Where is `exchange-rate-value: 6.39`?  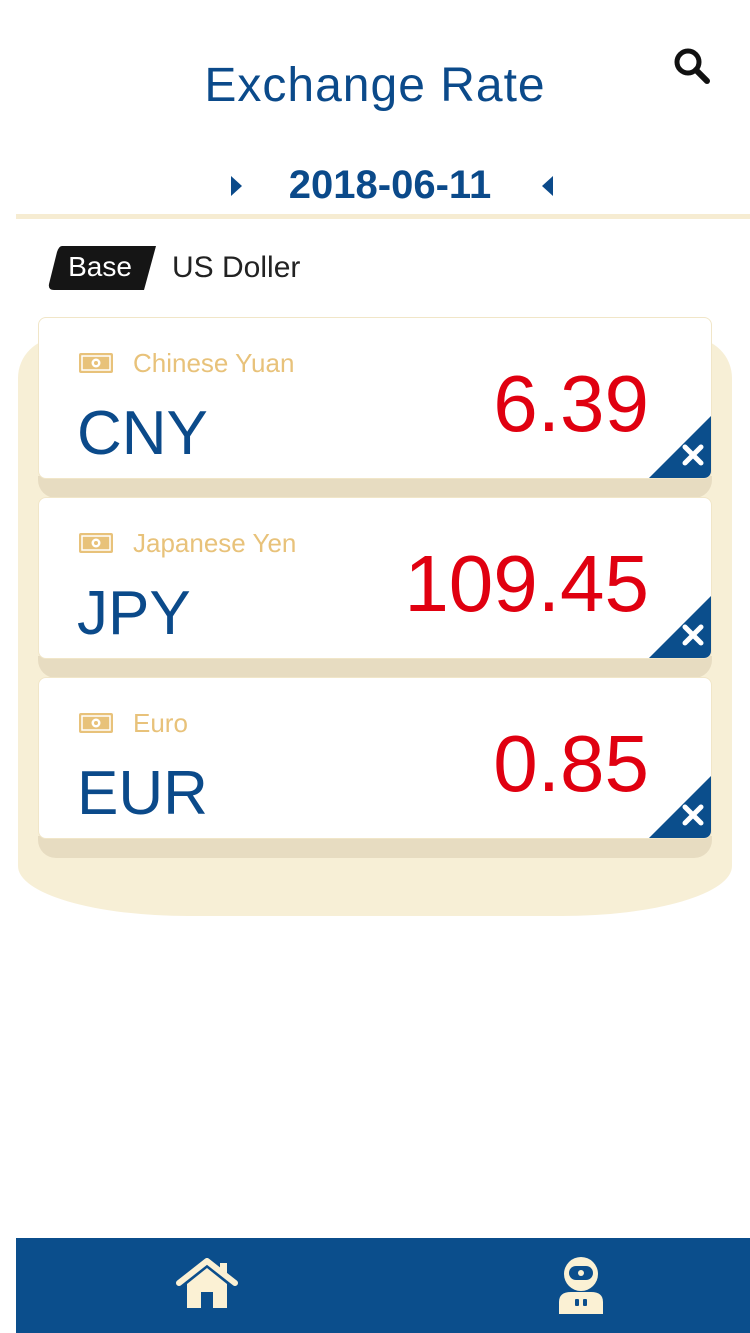
exchange-rate-value: 6.39 is located at coordinates (571, 403).